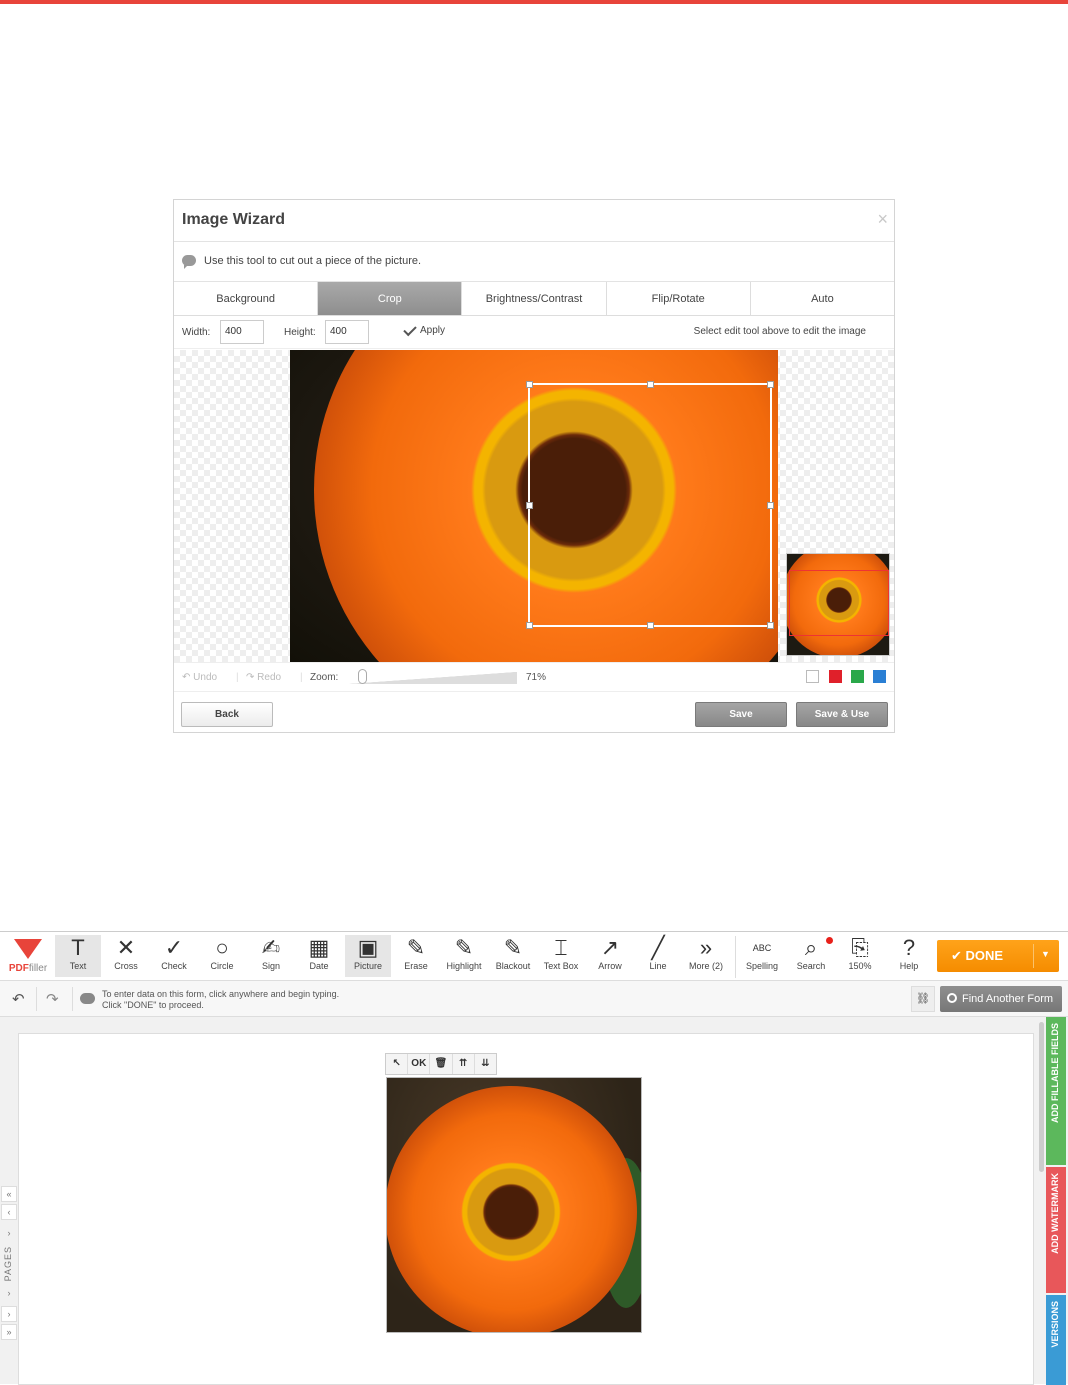 The height and width of the screenshot is (1385, 1068). I want to click on tool-blackout: ✎ Blackout, so click(513, 956).